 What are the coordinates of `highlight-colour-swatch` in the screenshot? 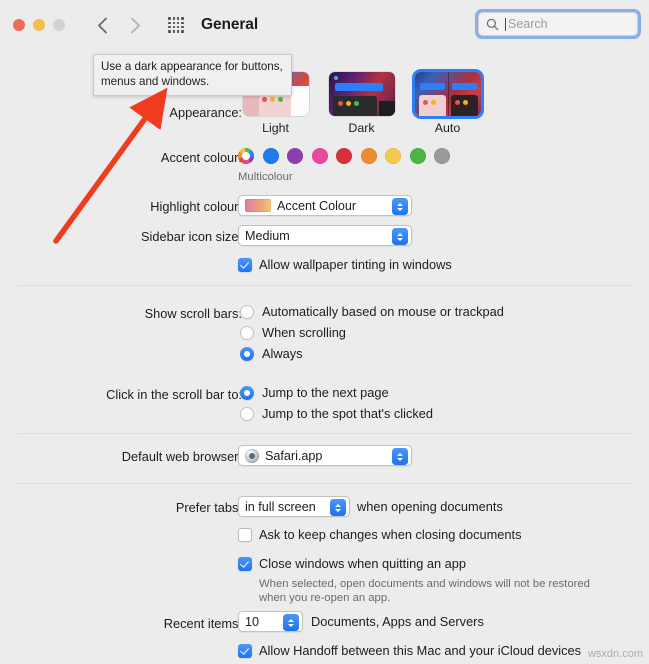 It's located at (258, 205).